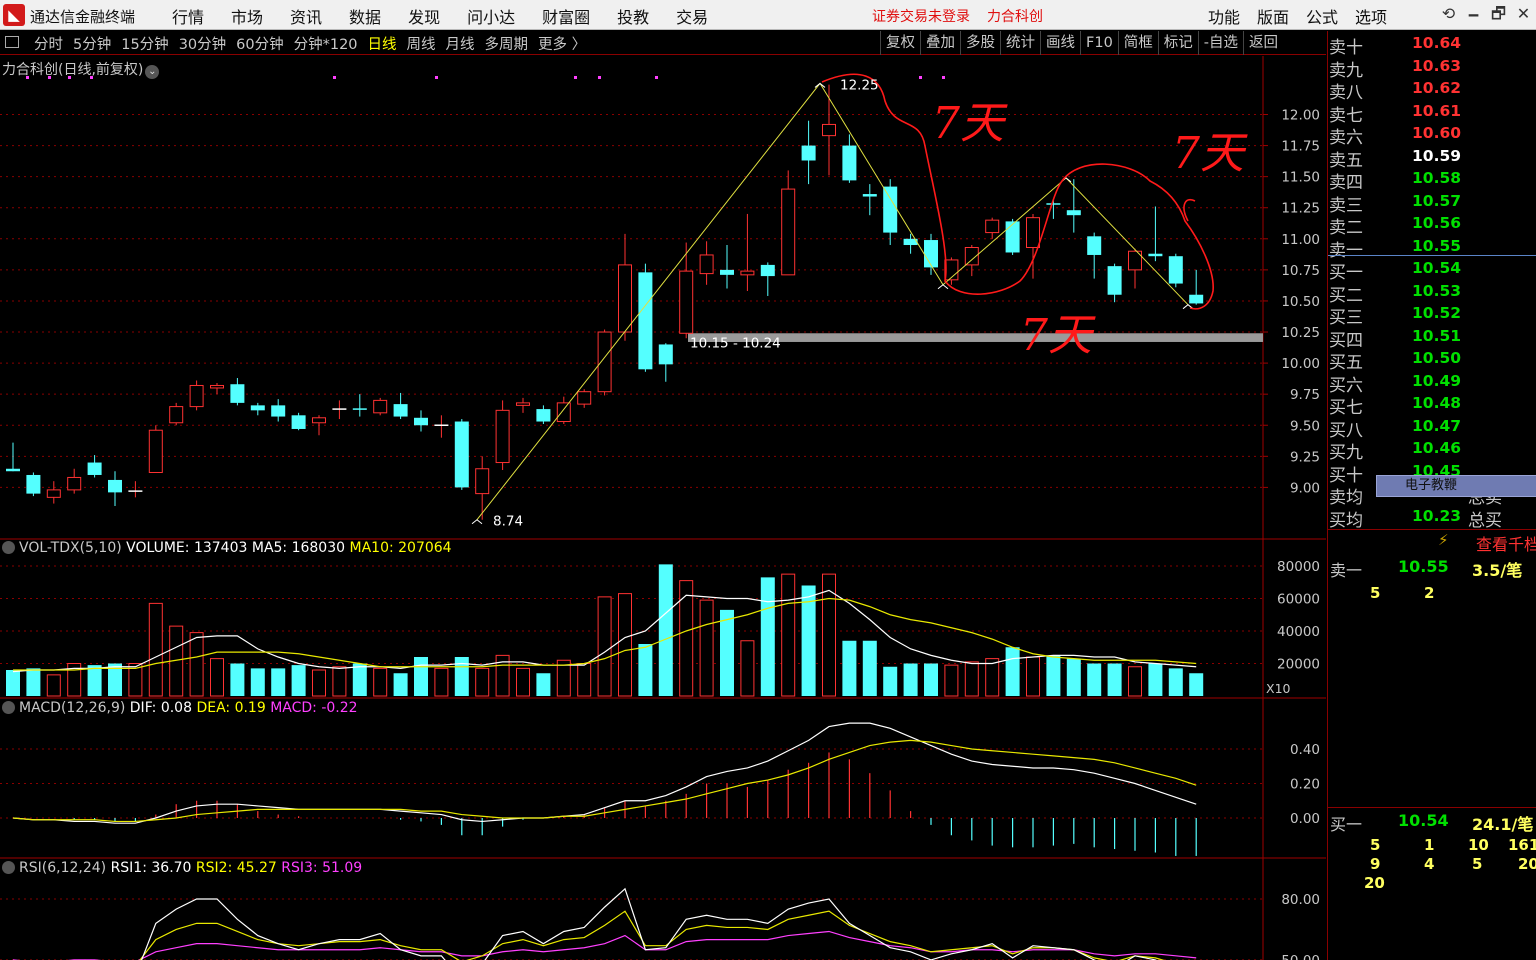 This screenshot has height=960, width=1536. Describe the element at coordinates (566, 16) in the screenshot. I see `menu-item-wealth-circle: 财富圈` at that location.